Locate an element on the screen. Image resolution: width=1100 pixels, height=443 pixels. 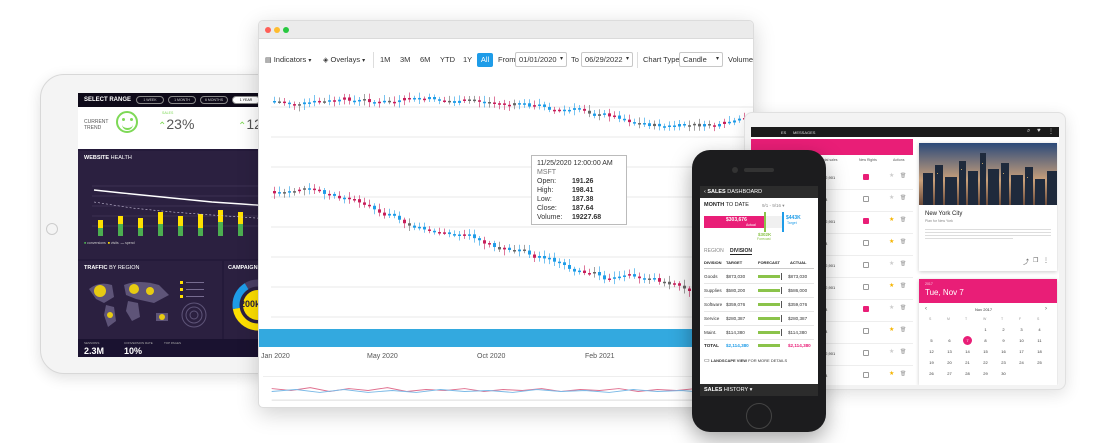
range-button-1-month: 1 MONTH is located at coordinates (182, 100).